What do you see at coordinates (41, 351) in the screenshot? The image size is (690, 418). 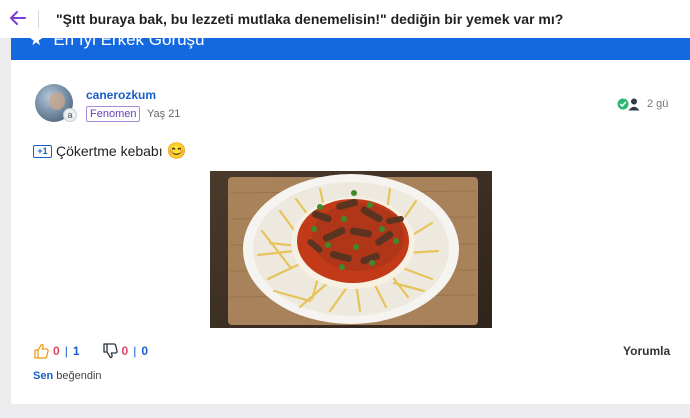 I see `thumbs-up-icon` at bounding box center [41, 351].